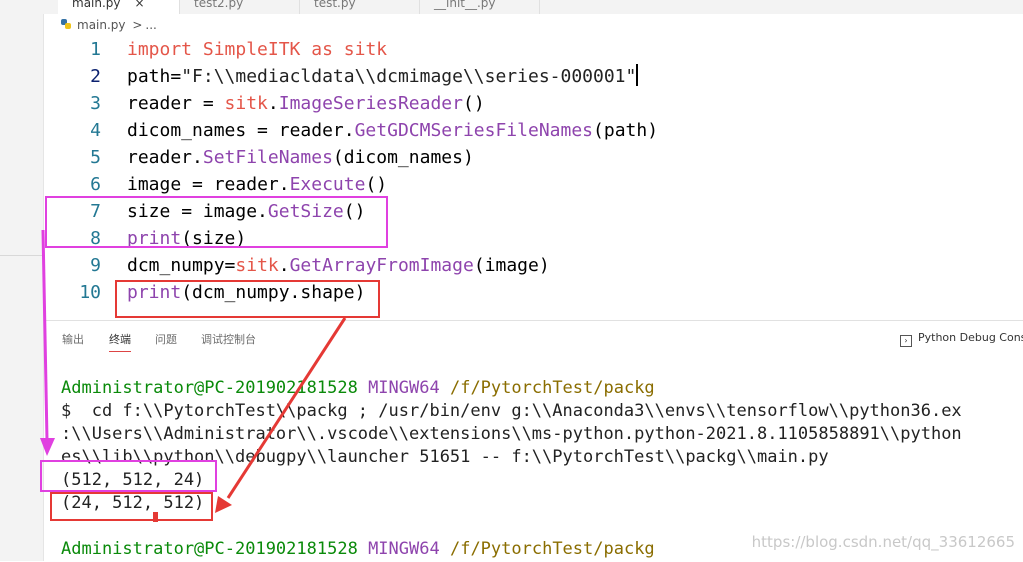 The height and width of the screenshot is (562, 1023). What do you see at coordinates (45, 335) in the screenshot?
I see `arrow-line-magenta` at bounding box center [45, 335].